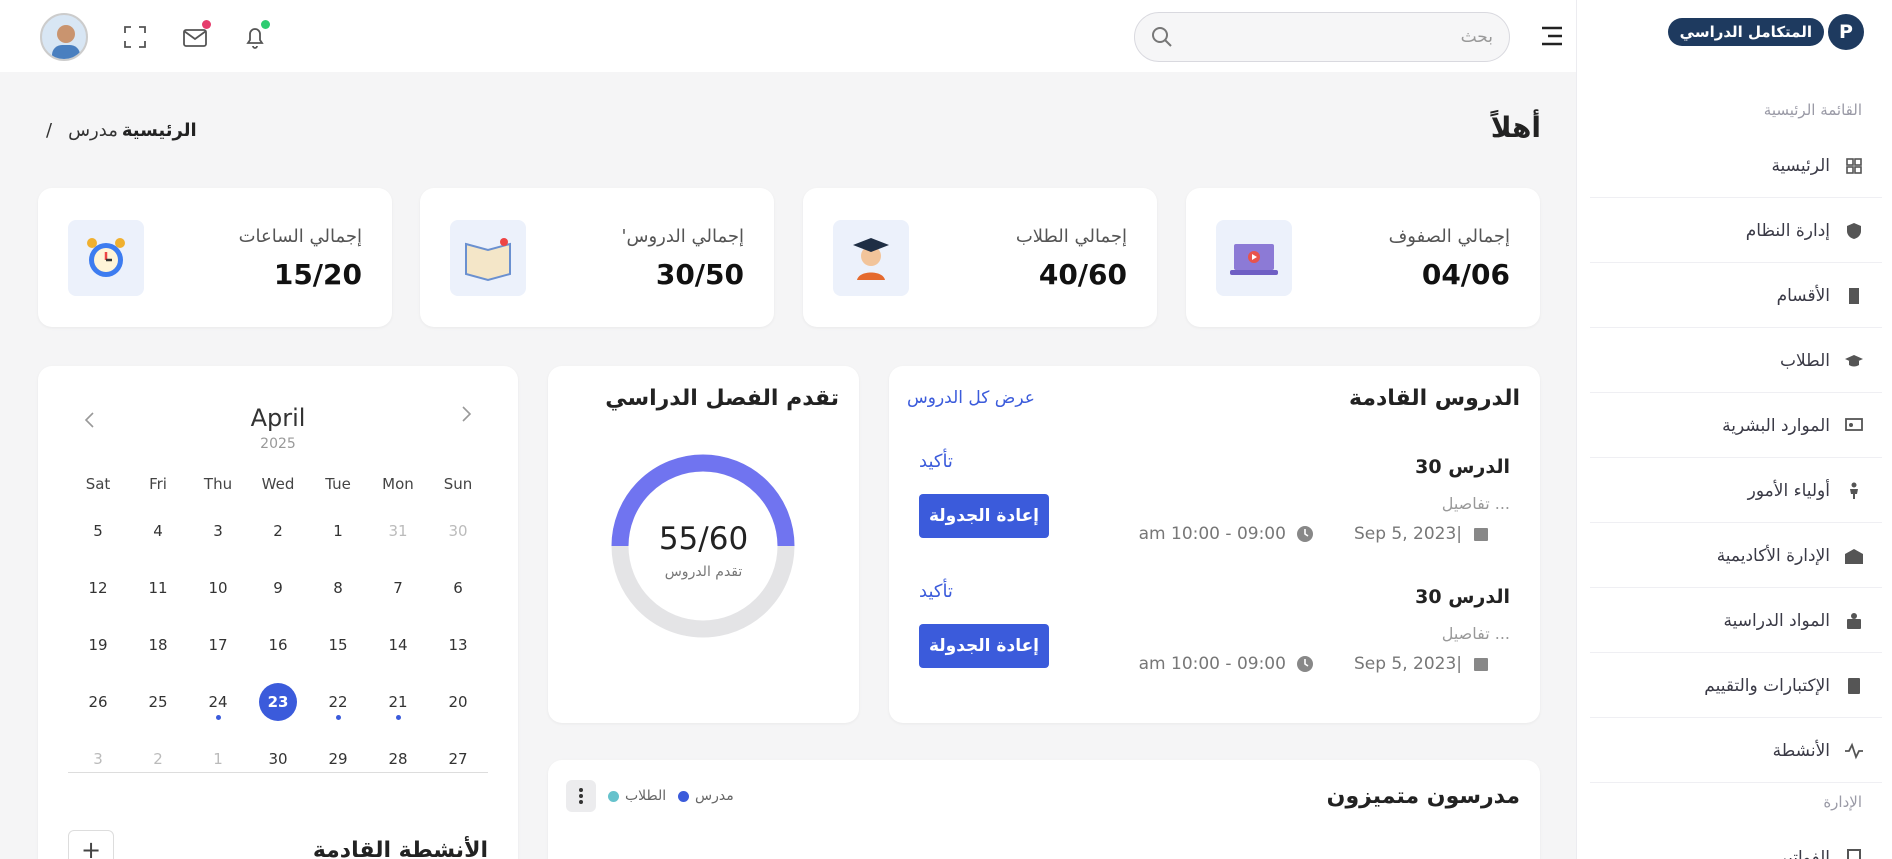  What do you see at coordinates (93, 130) in the screenshot?
I see `breadcrumb-current: مدرس` at bounding box center [93, 130].